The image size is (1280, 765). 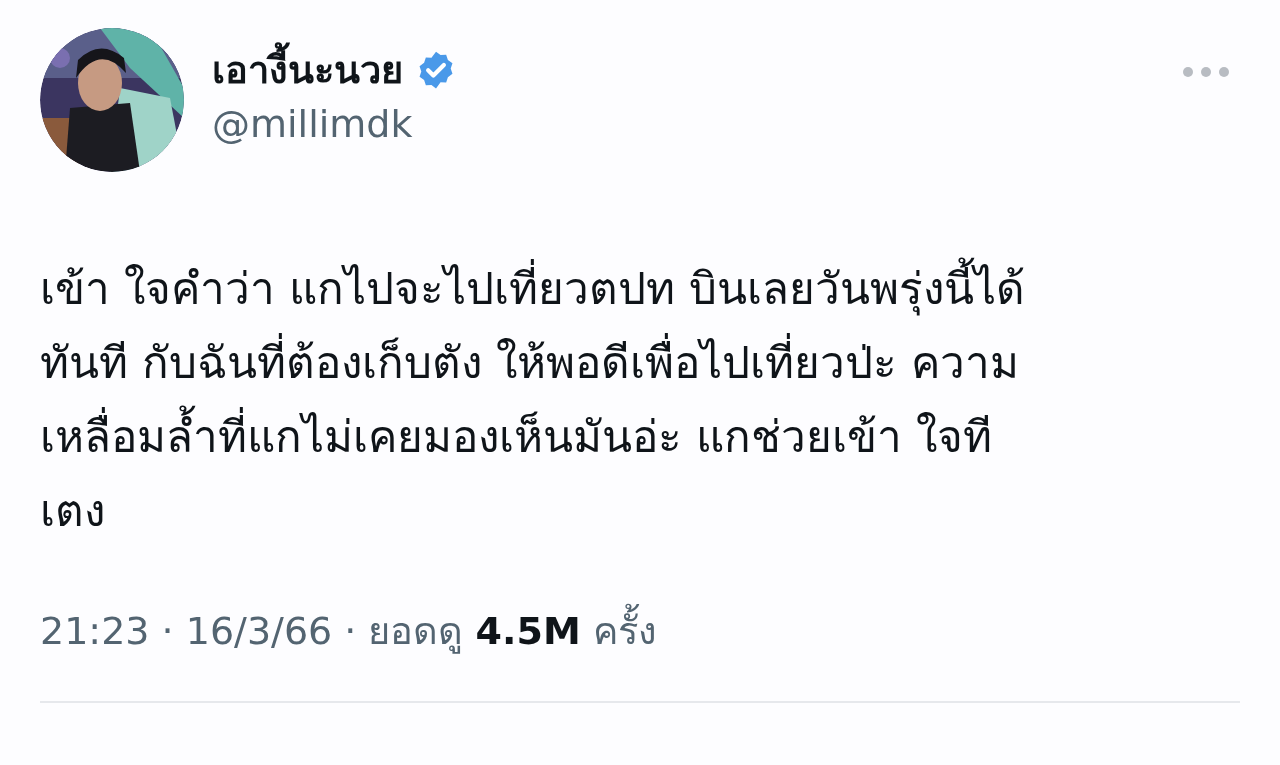 I want to click on user-handle: @millimdk, so click(x=334, y=124).